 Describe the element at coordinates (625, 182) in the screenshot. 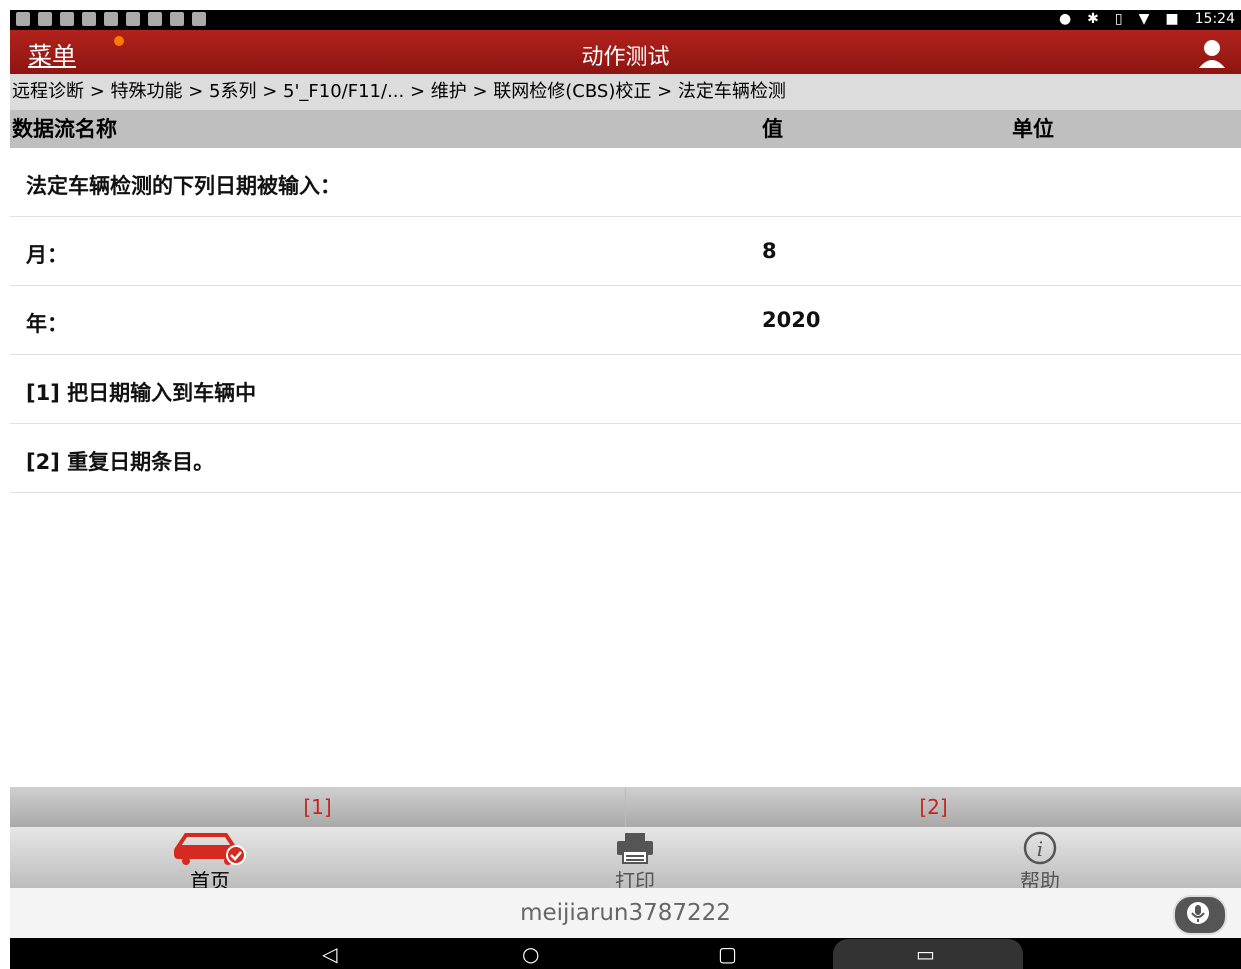

I see `table-row: 法定车辆检测的下列日期被输入：` at that location.